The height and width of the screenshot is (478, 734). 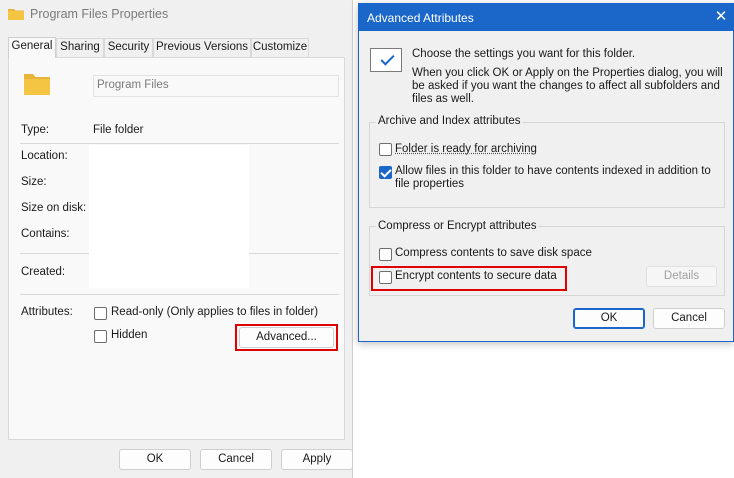 I want to click on type-label: Type:, so click(x=35, y=130).